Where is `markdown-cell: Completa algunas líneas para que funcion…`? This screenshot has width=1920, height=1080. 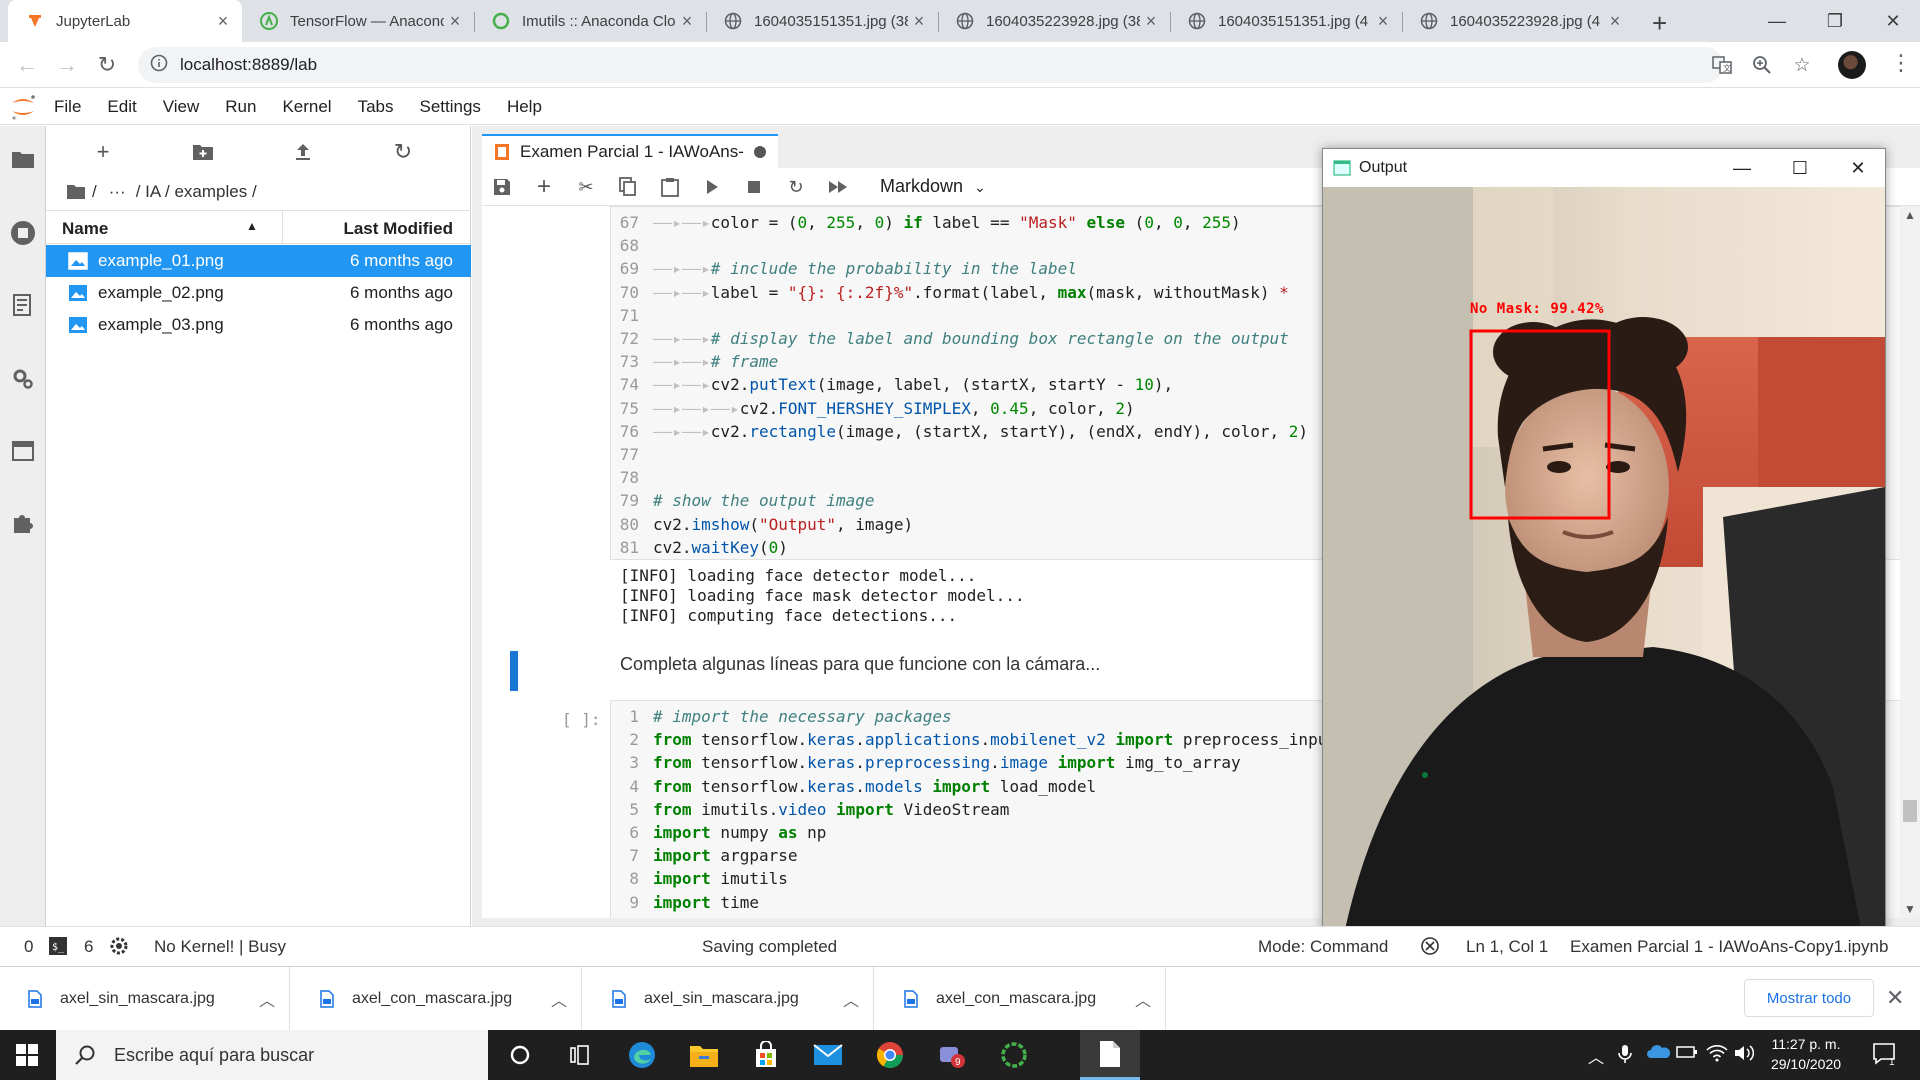 markdown-cell: Completa algunas líneas para que funcion… is located at coordinates (860, 664).